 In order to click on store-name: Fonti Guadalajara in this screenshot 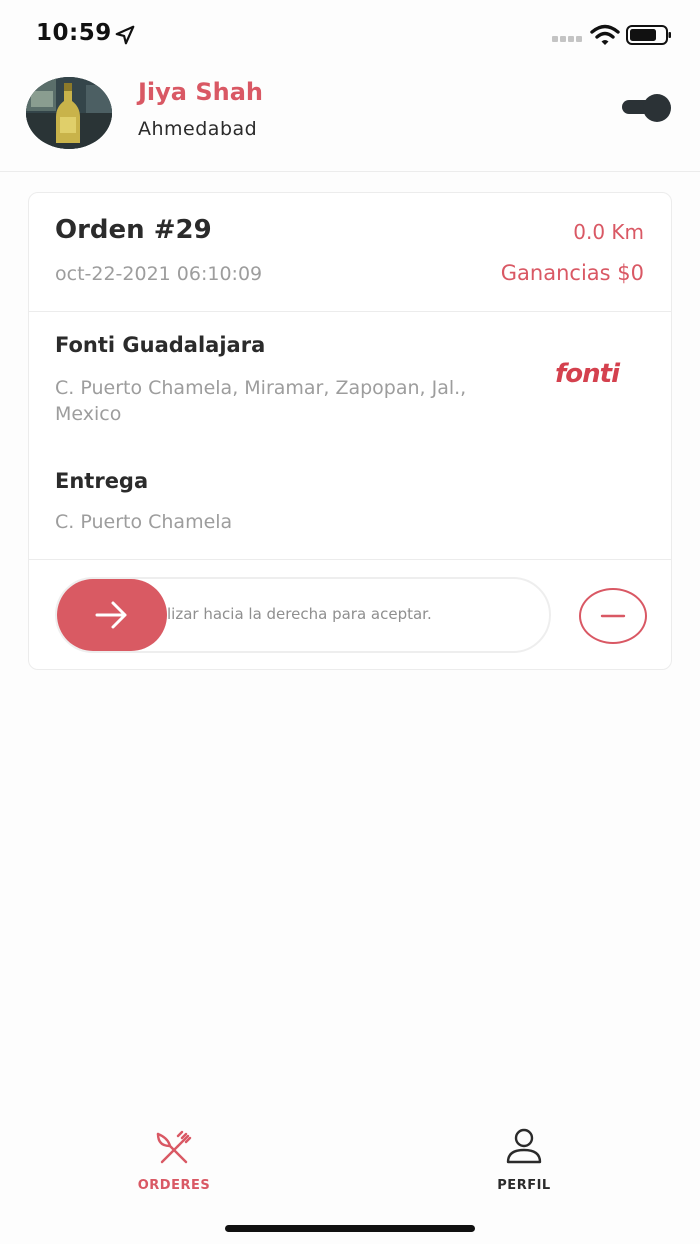, I will do `click(160, 345)`.